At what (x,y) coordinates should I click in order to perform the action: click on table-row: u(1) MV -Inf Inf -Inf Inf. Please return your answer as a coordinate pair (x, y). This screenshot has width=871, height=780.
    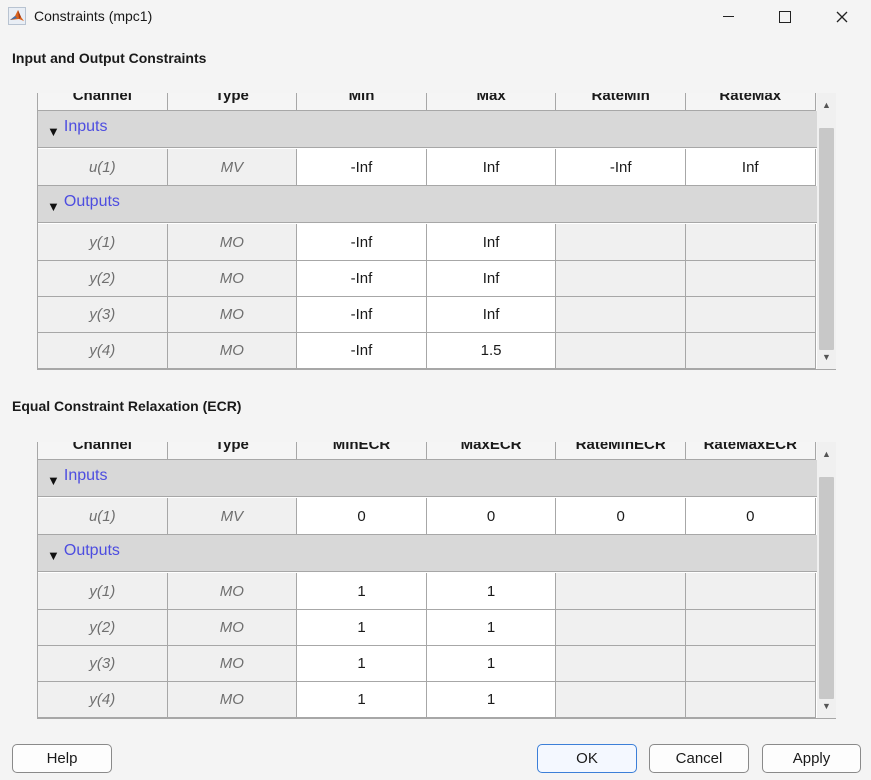
    Looking at the image, I should click on (427, 167).